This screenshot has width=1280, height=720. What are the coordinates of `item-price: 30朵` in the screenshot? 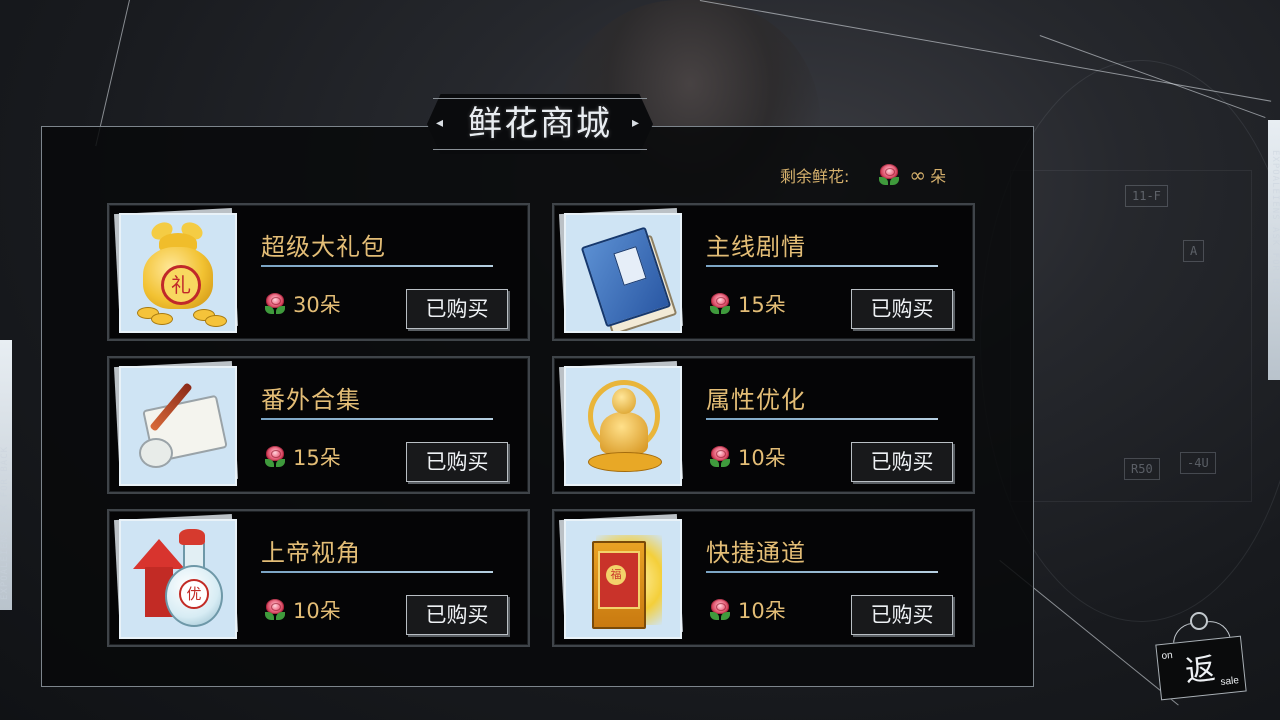 It's located at (302, 304).